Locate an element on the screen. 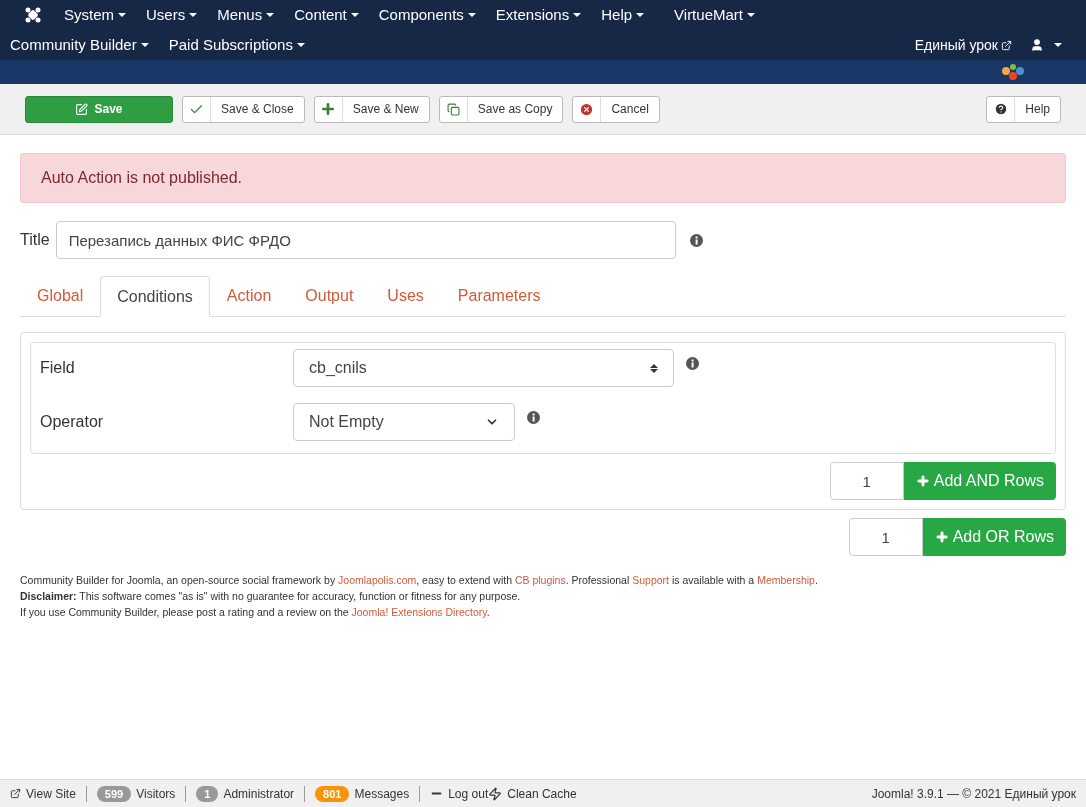  toolbar-button: Save & Close is located at coordinates (243, 109).